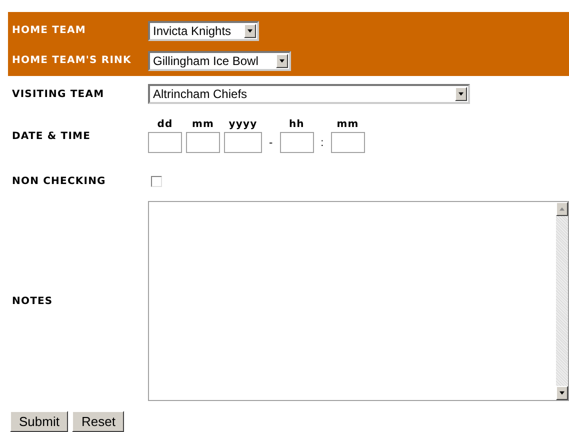  I want to click on form-button: Reset, so click(98, 421).